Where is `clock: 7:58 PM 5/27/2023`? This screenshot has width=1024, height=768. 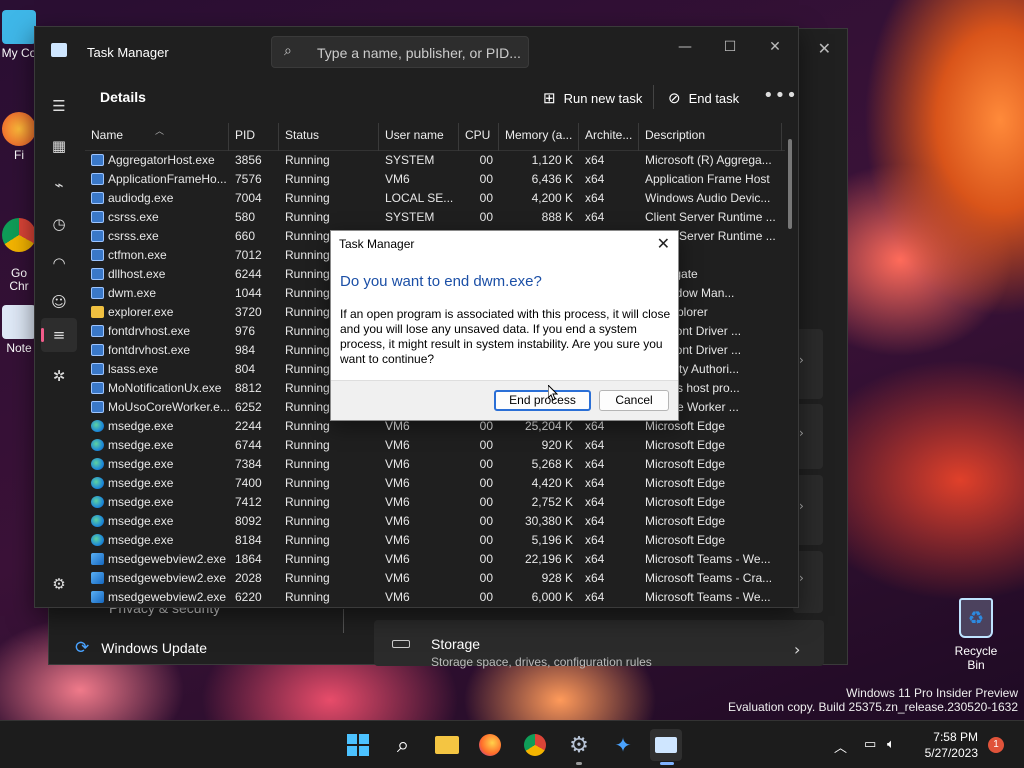
clock: 7:58 PM 5/27/2023 is located at coordinates (947, 745).